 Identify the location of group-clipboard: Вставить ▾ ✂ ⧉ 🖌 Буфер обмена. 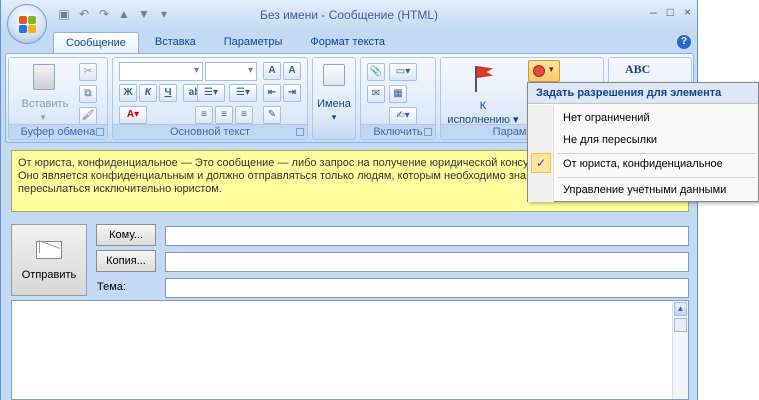
(58, 98).